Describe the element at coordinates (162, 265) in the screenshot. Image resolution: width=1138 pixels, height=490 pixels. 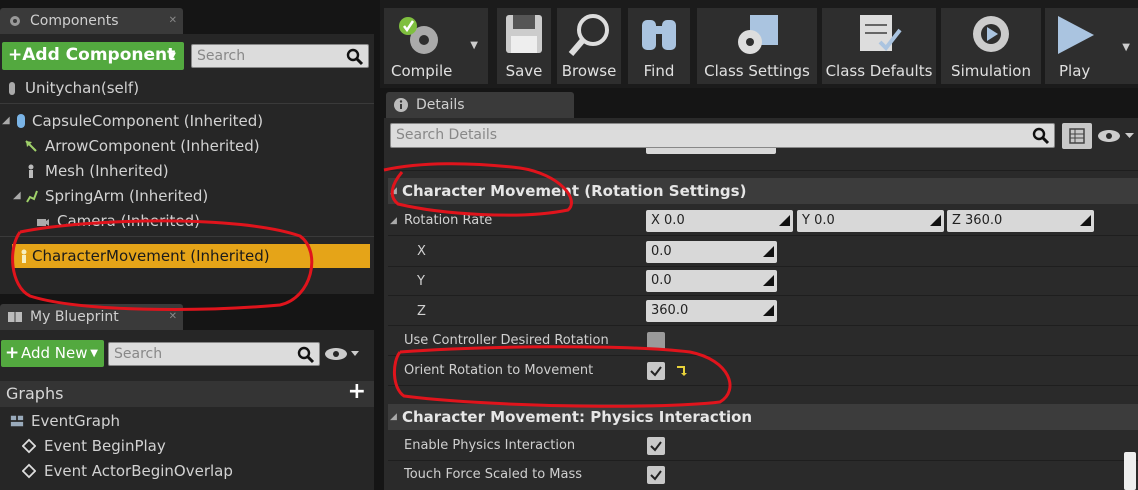
I see `annotation-circle-component` at that location.